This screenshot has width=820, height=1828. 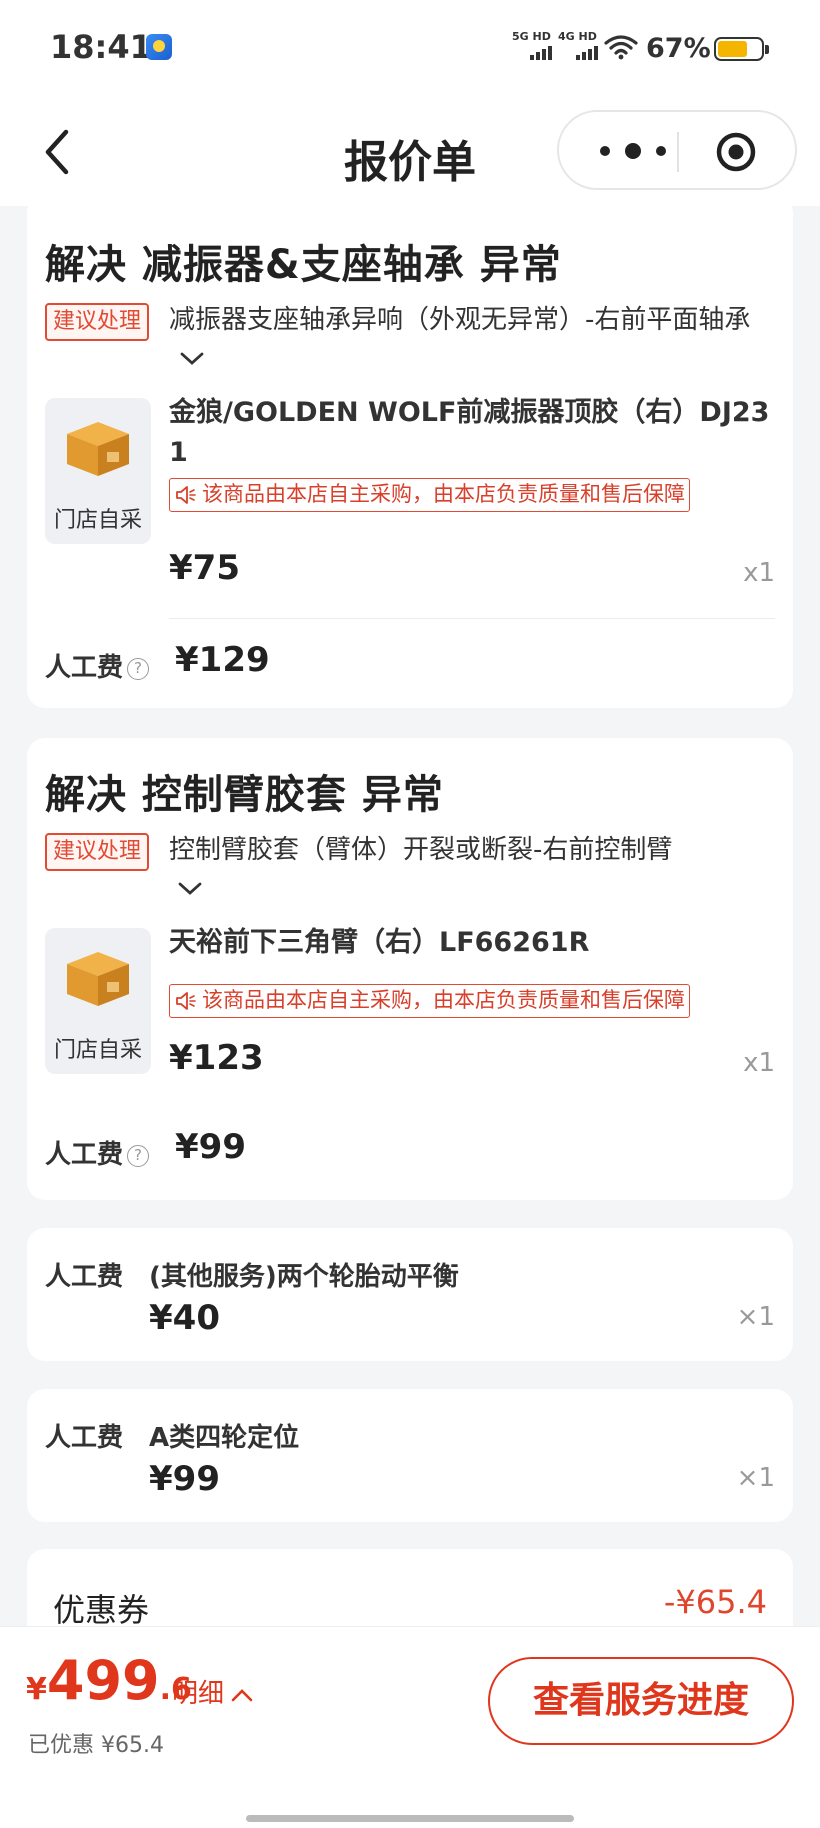 I want to click on status-bar: 18:41 5G HD 4G HD 67%, so click(x=410, y=50).